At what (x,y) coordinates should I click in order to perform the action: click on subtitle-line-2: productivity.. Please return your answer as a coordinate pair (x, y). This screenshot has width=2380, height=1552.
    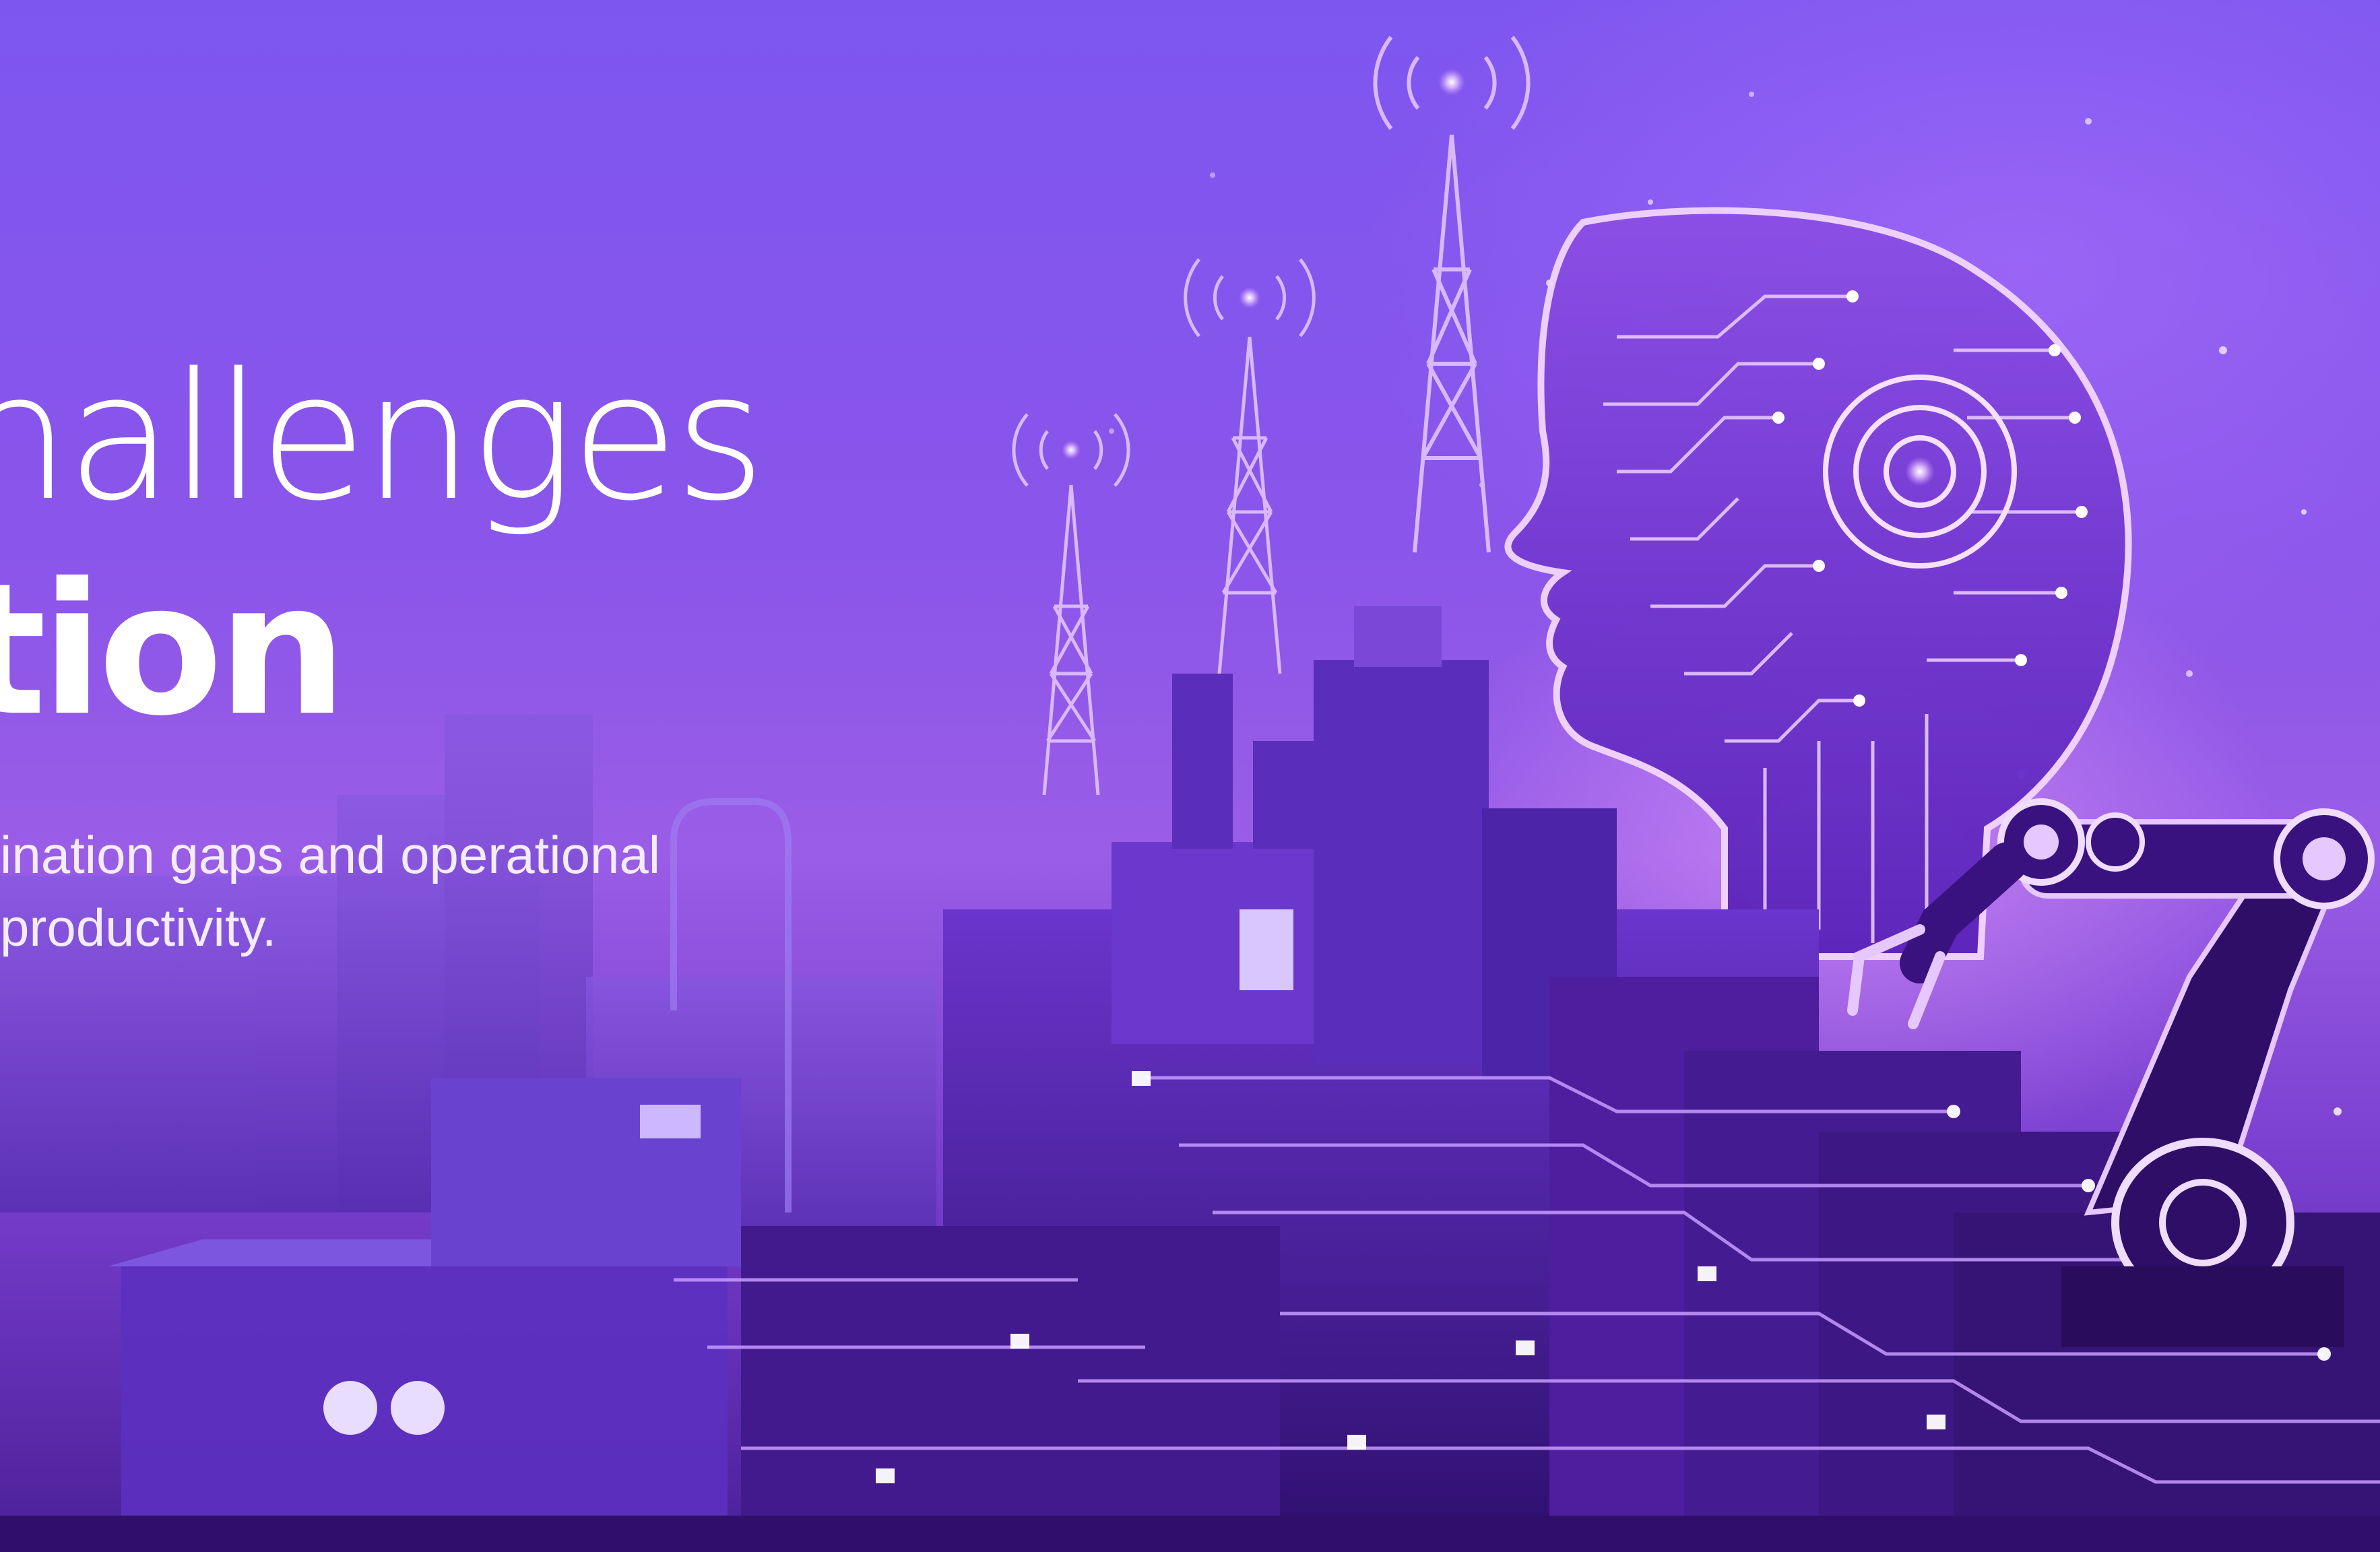
    Looking at the image, I should click on (139, 928).